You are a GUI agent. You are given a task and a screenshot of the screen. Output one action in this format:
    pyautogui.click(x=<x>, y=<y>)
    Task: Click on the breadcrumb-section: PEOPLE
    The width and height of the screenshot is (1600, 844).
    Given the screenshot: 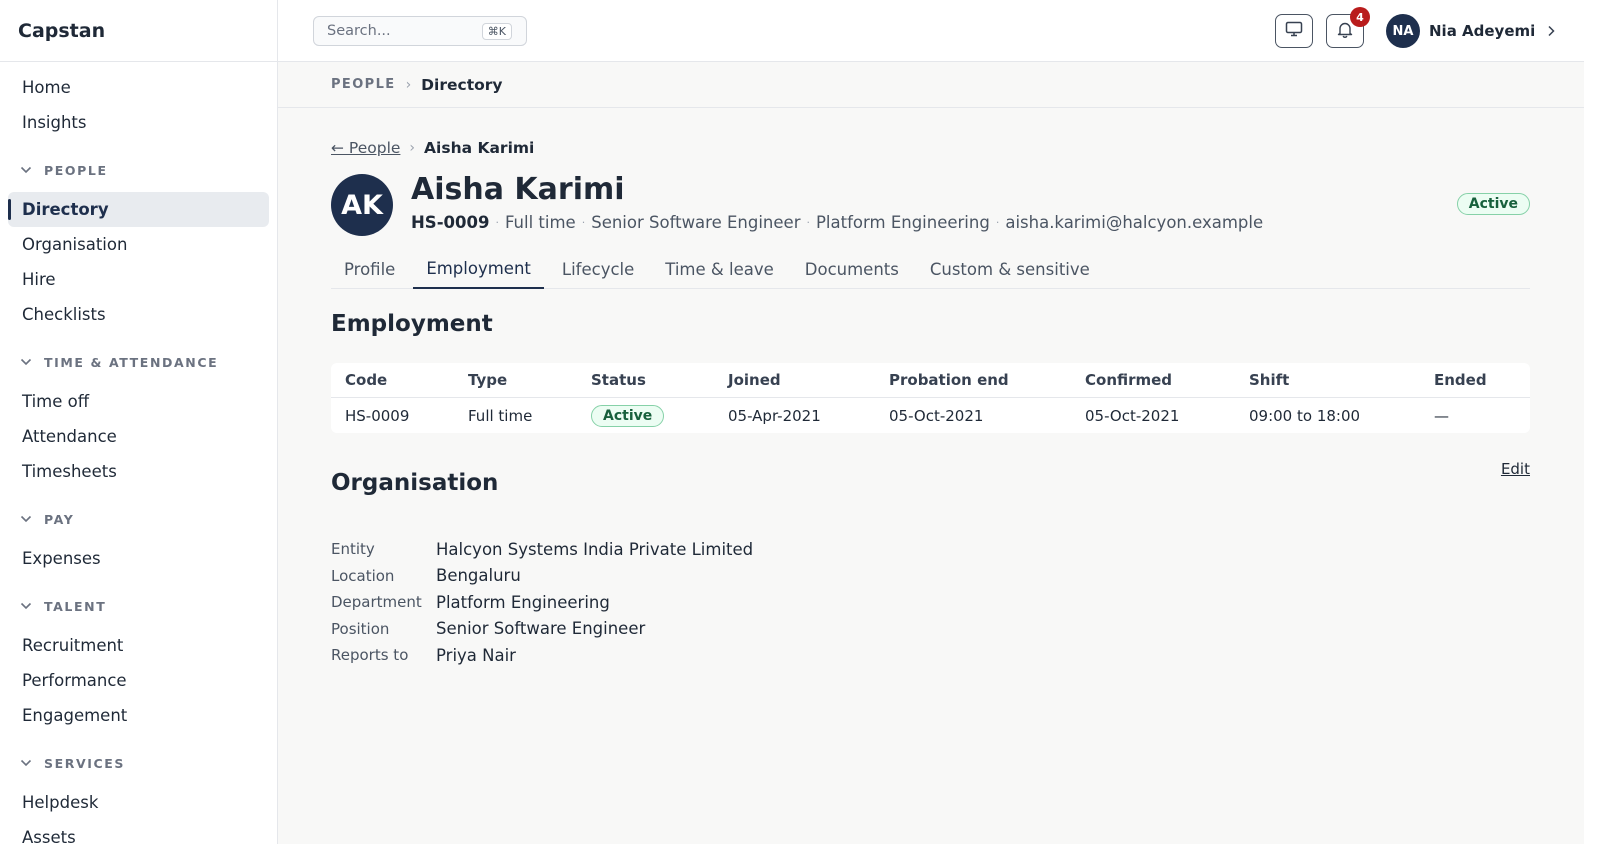 What is the action you would take?
    pyautogui.click(x=363, y=84)
    